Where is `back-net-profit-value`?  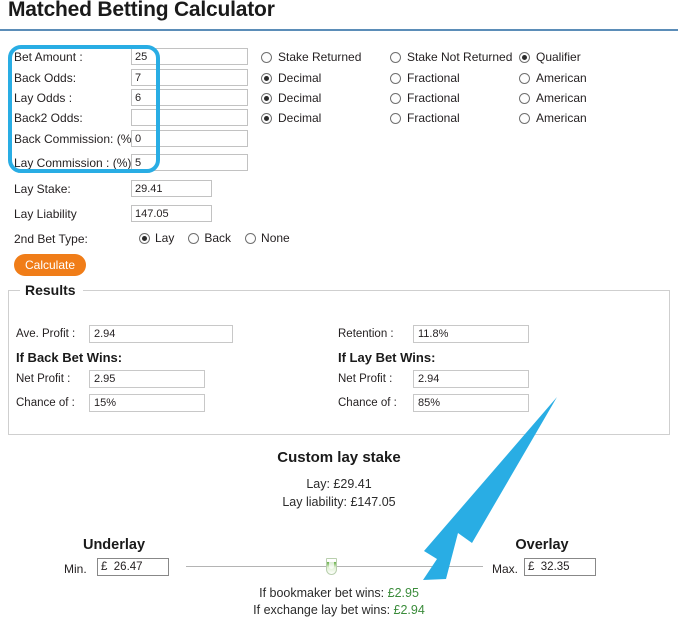
back-net-profit-value is located at coordinates (147, 379).